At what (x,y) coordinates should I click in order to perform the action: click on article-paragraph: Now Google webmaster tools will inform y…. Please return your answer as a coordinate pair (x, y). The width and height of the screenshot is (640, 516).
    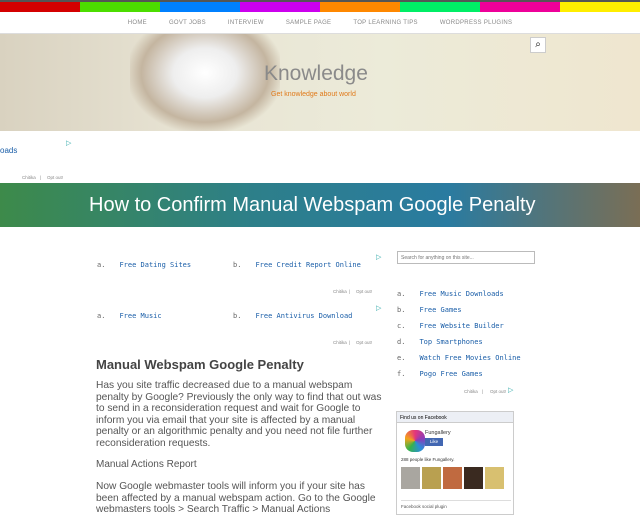
    Looking at the image, I should click on (236, 498).